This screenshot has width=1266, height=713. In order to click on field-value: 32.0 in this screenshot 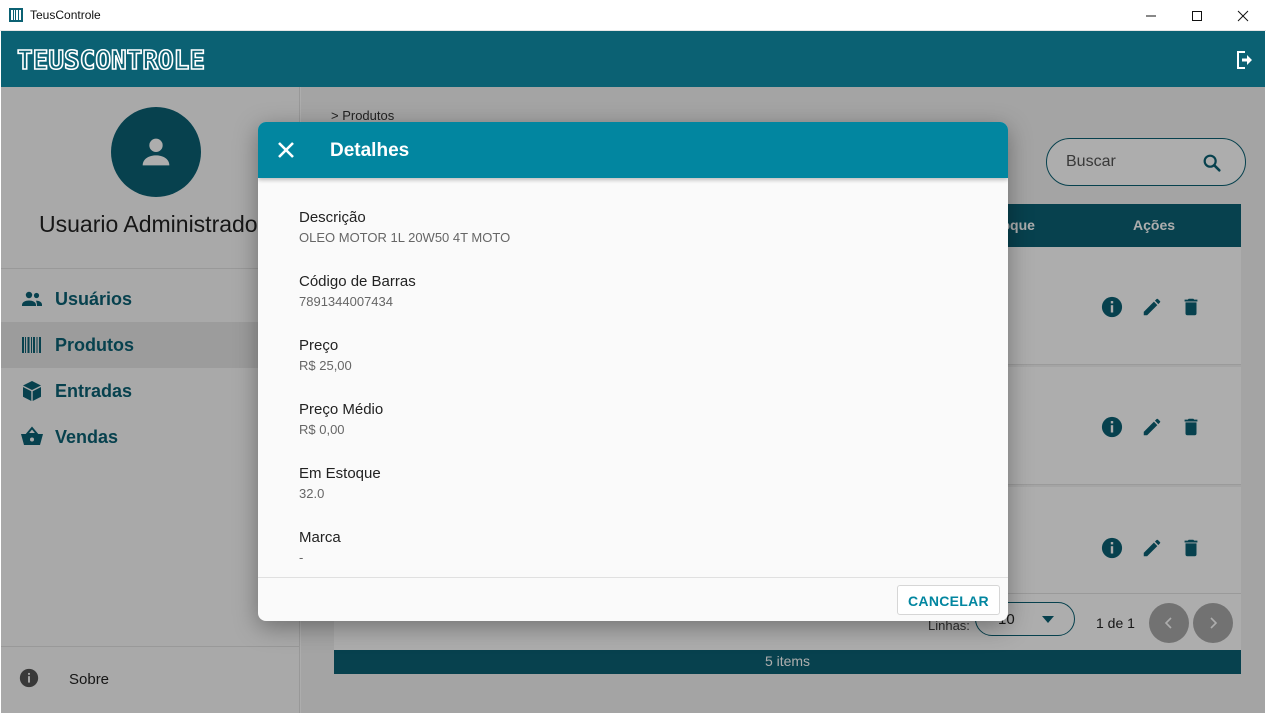, I will do `click(312, 493)`.